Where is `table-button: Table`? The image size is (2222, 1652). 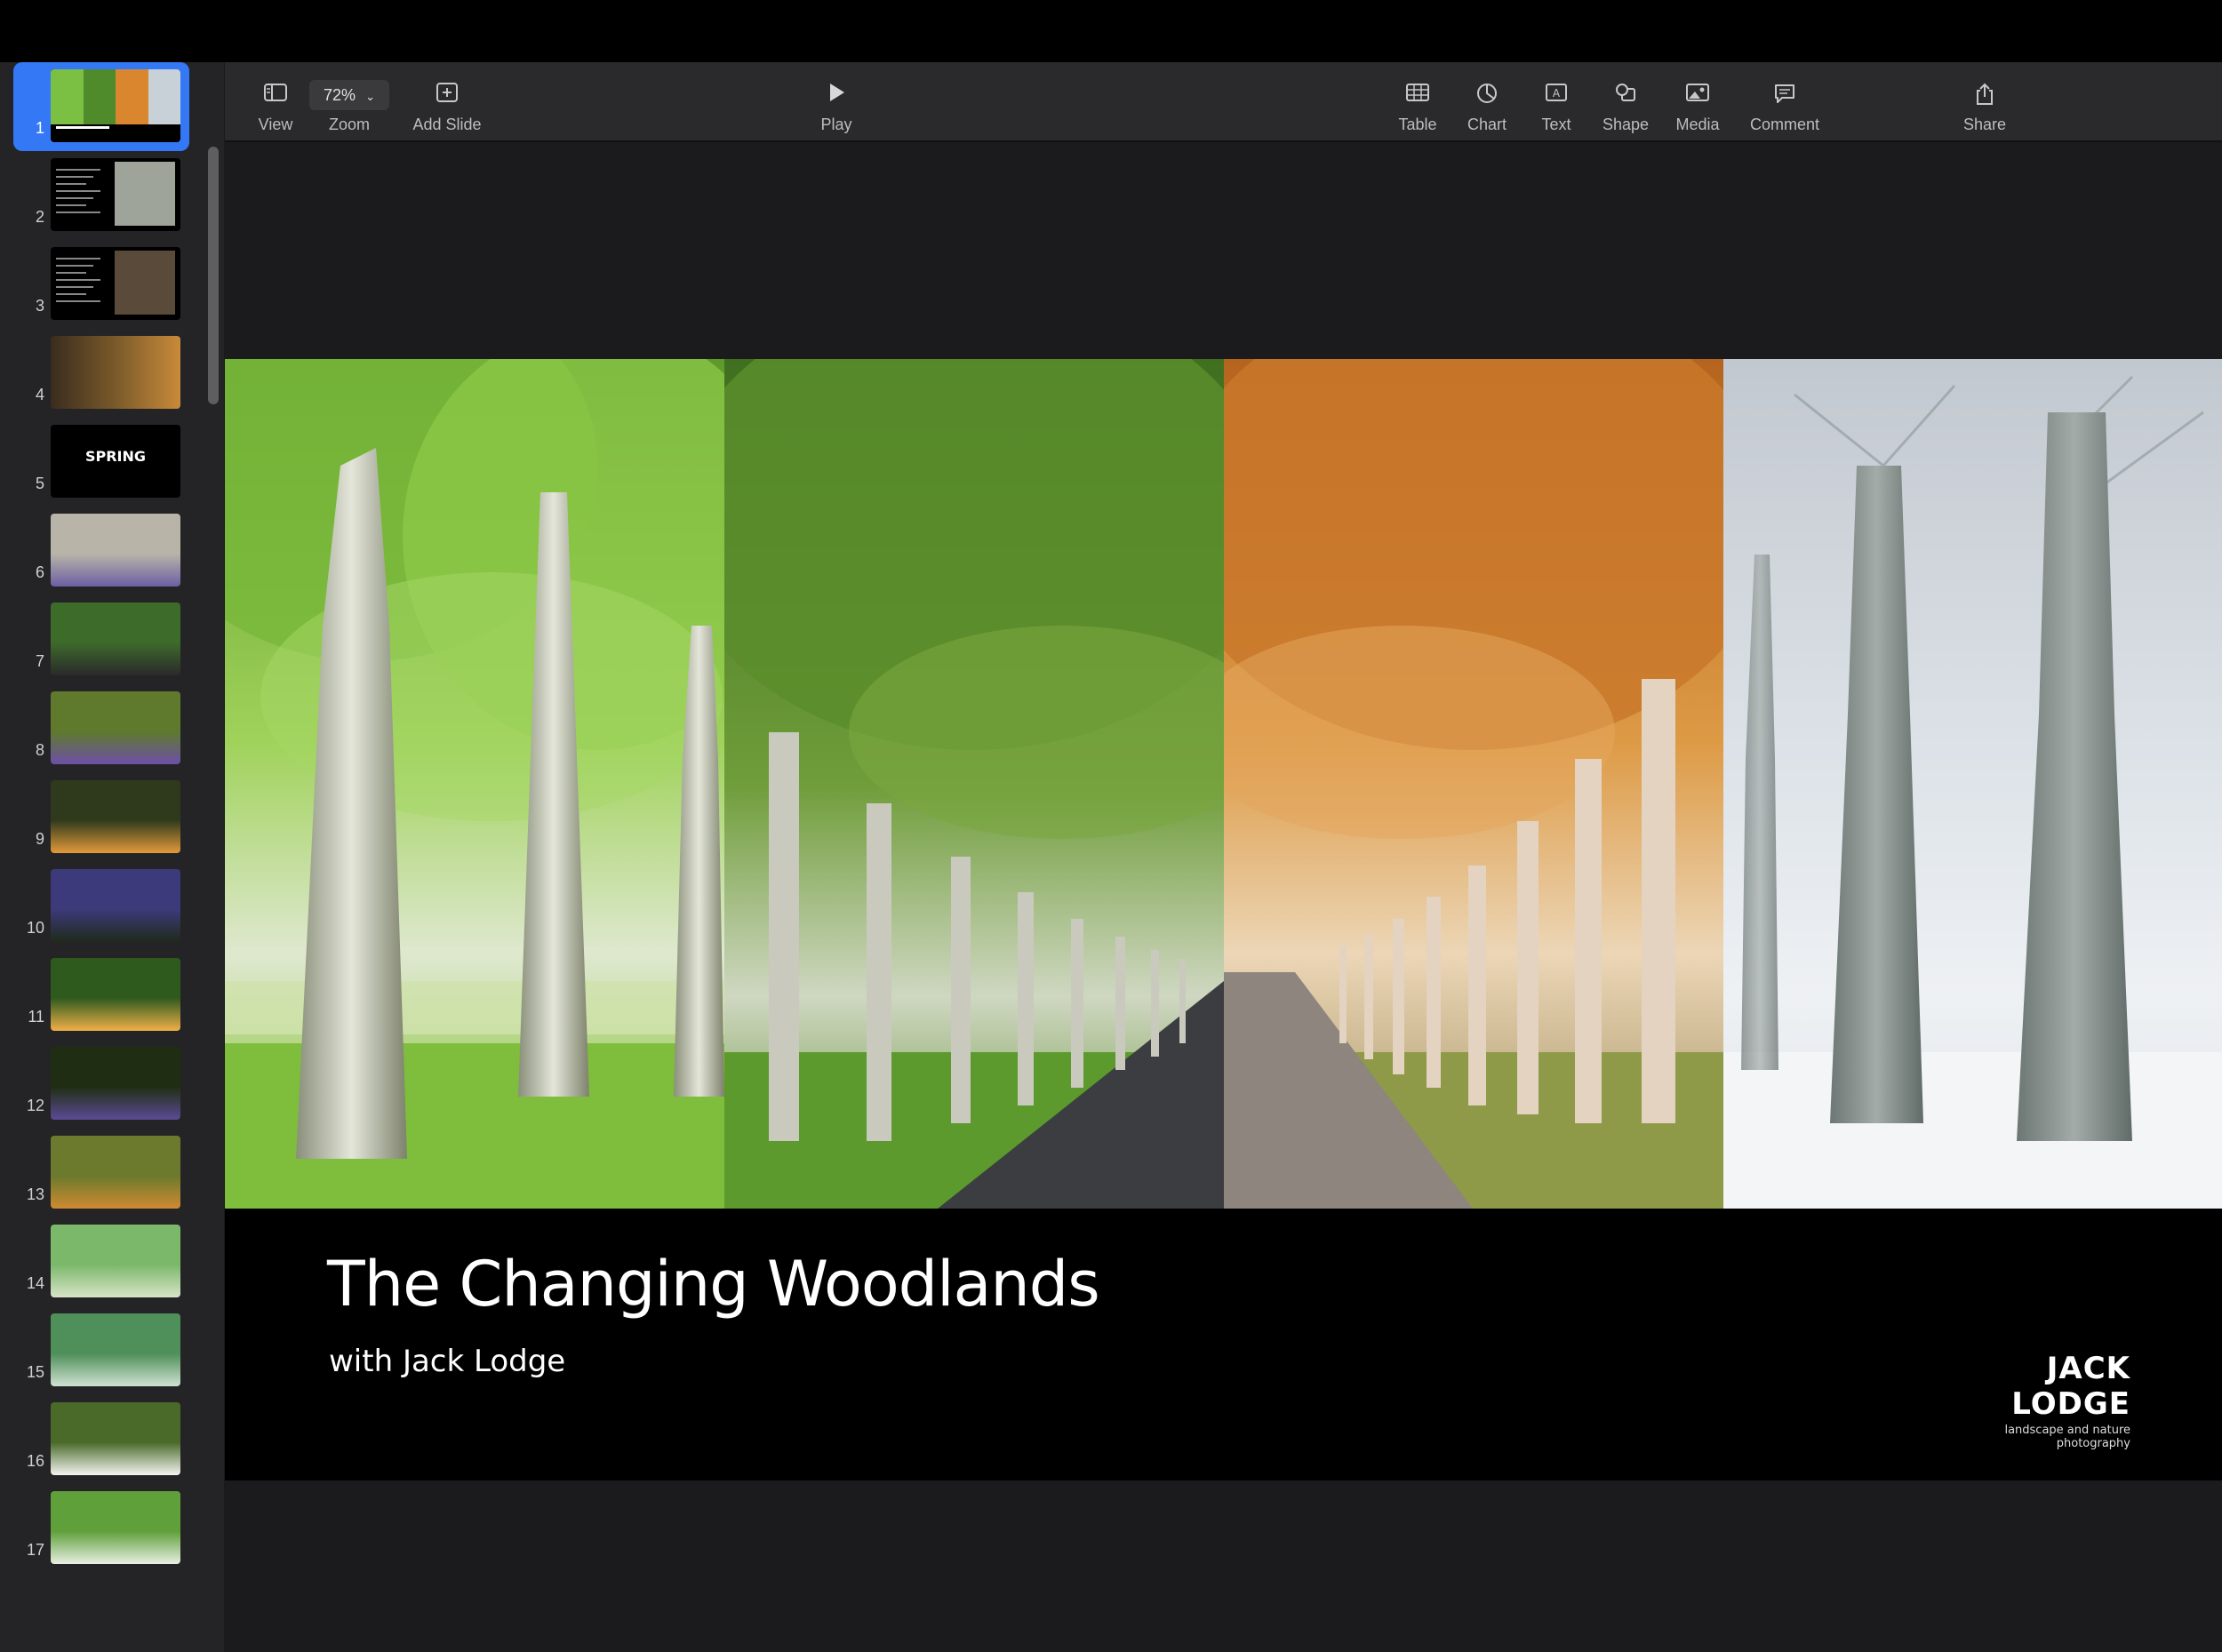 table-button: Table is located at coordinates (1417, 101).